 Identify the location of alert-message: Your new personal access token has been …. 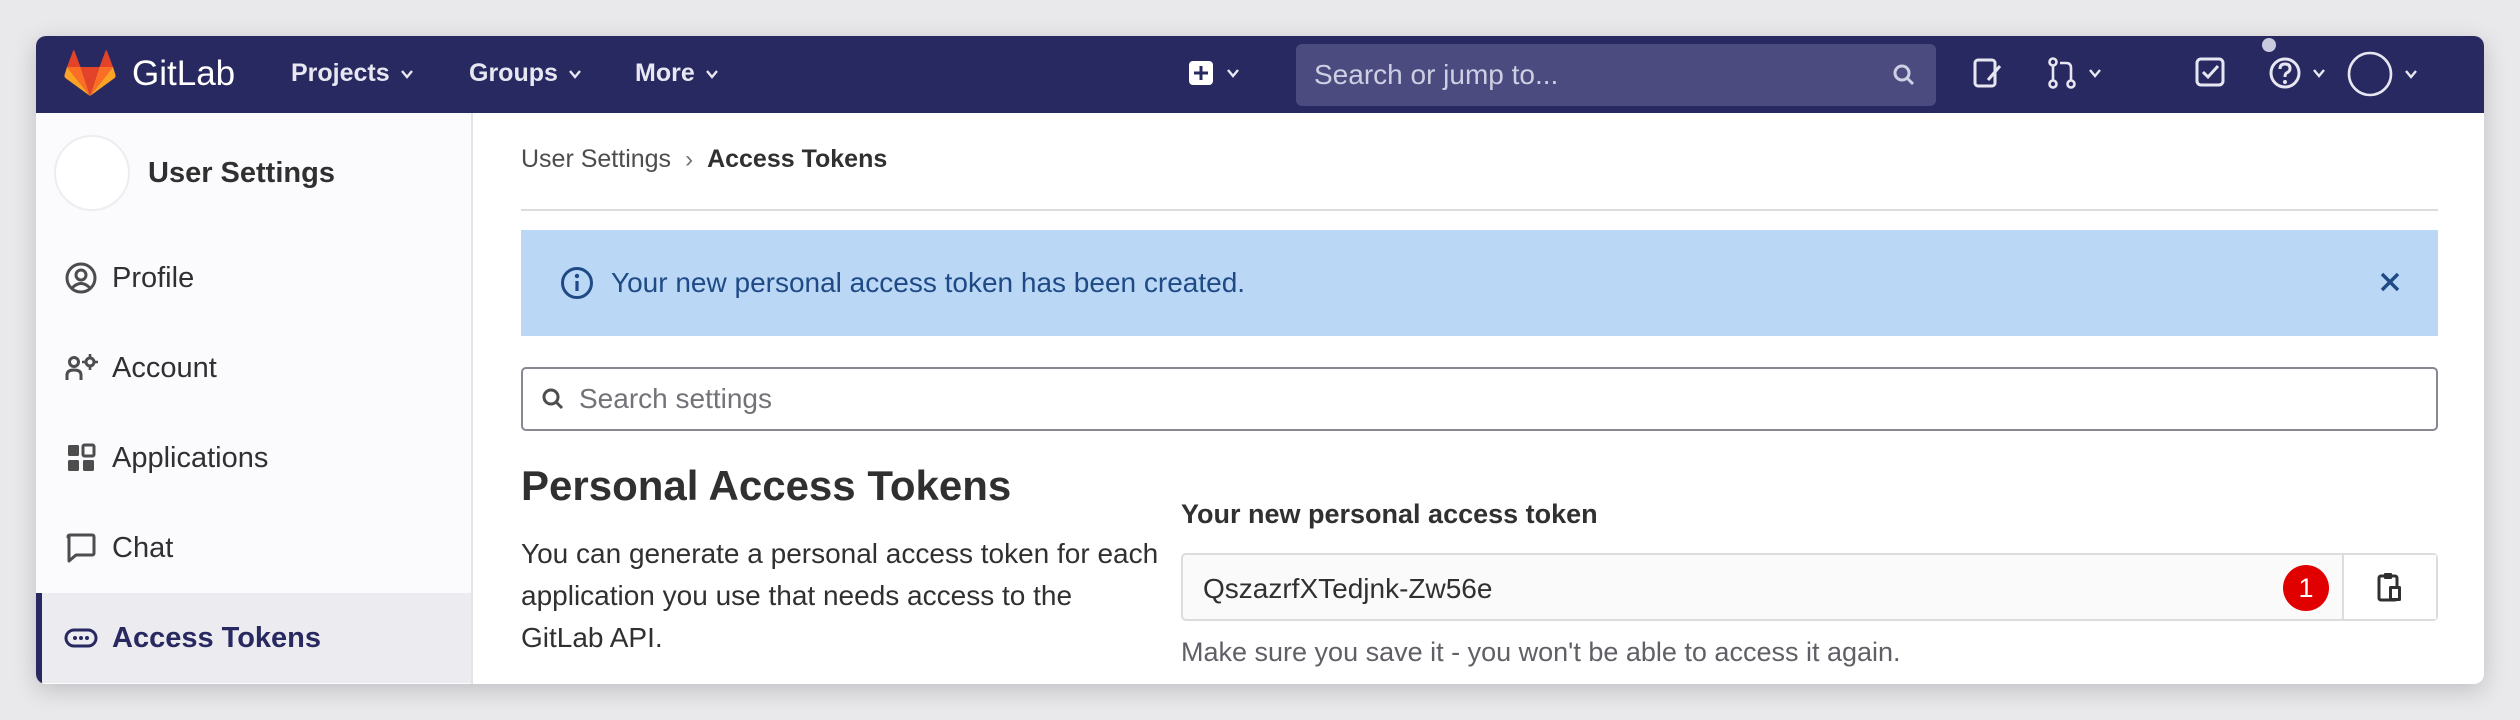
(928, 282).